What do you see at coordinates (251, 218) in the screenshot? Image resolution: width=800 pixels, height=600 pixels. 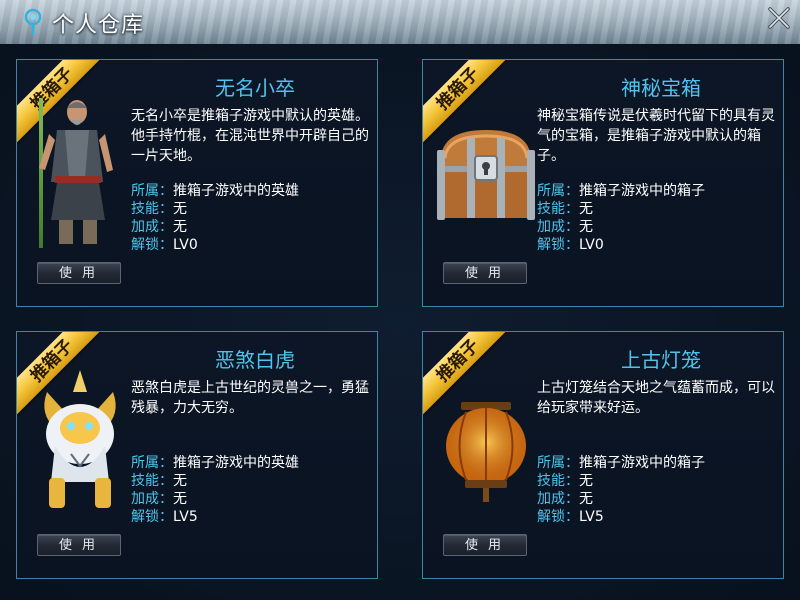 I see `item-stats: 所属：推箱子游戏中的英雄 技能：无 加成：无 解锁：LV0` at bounding box center [251, 218].